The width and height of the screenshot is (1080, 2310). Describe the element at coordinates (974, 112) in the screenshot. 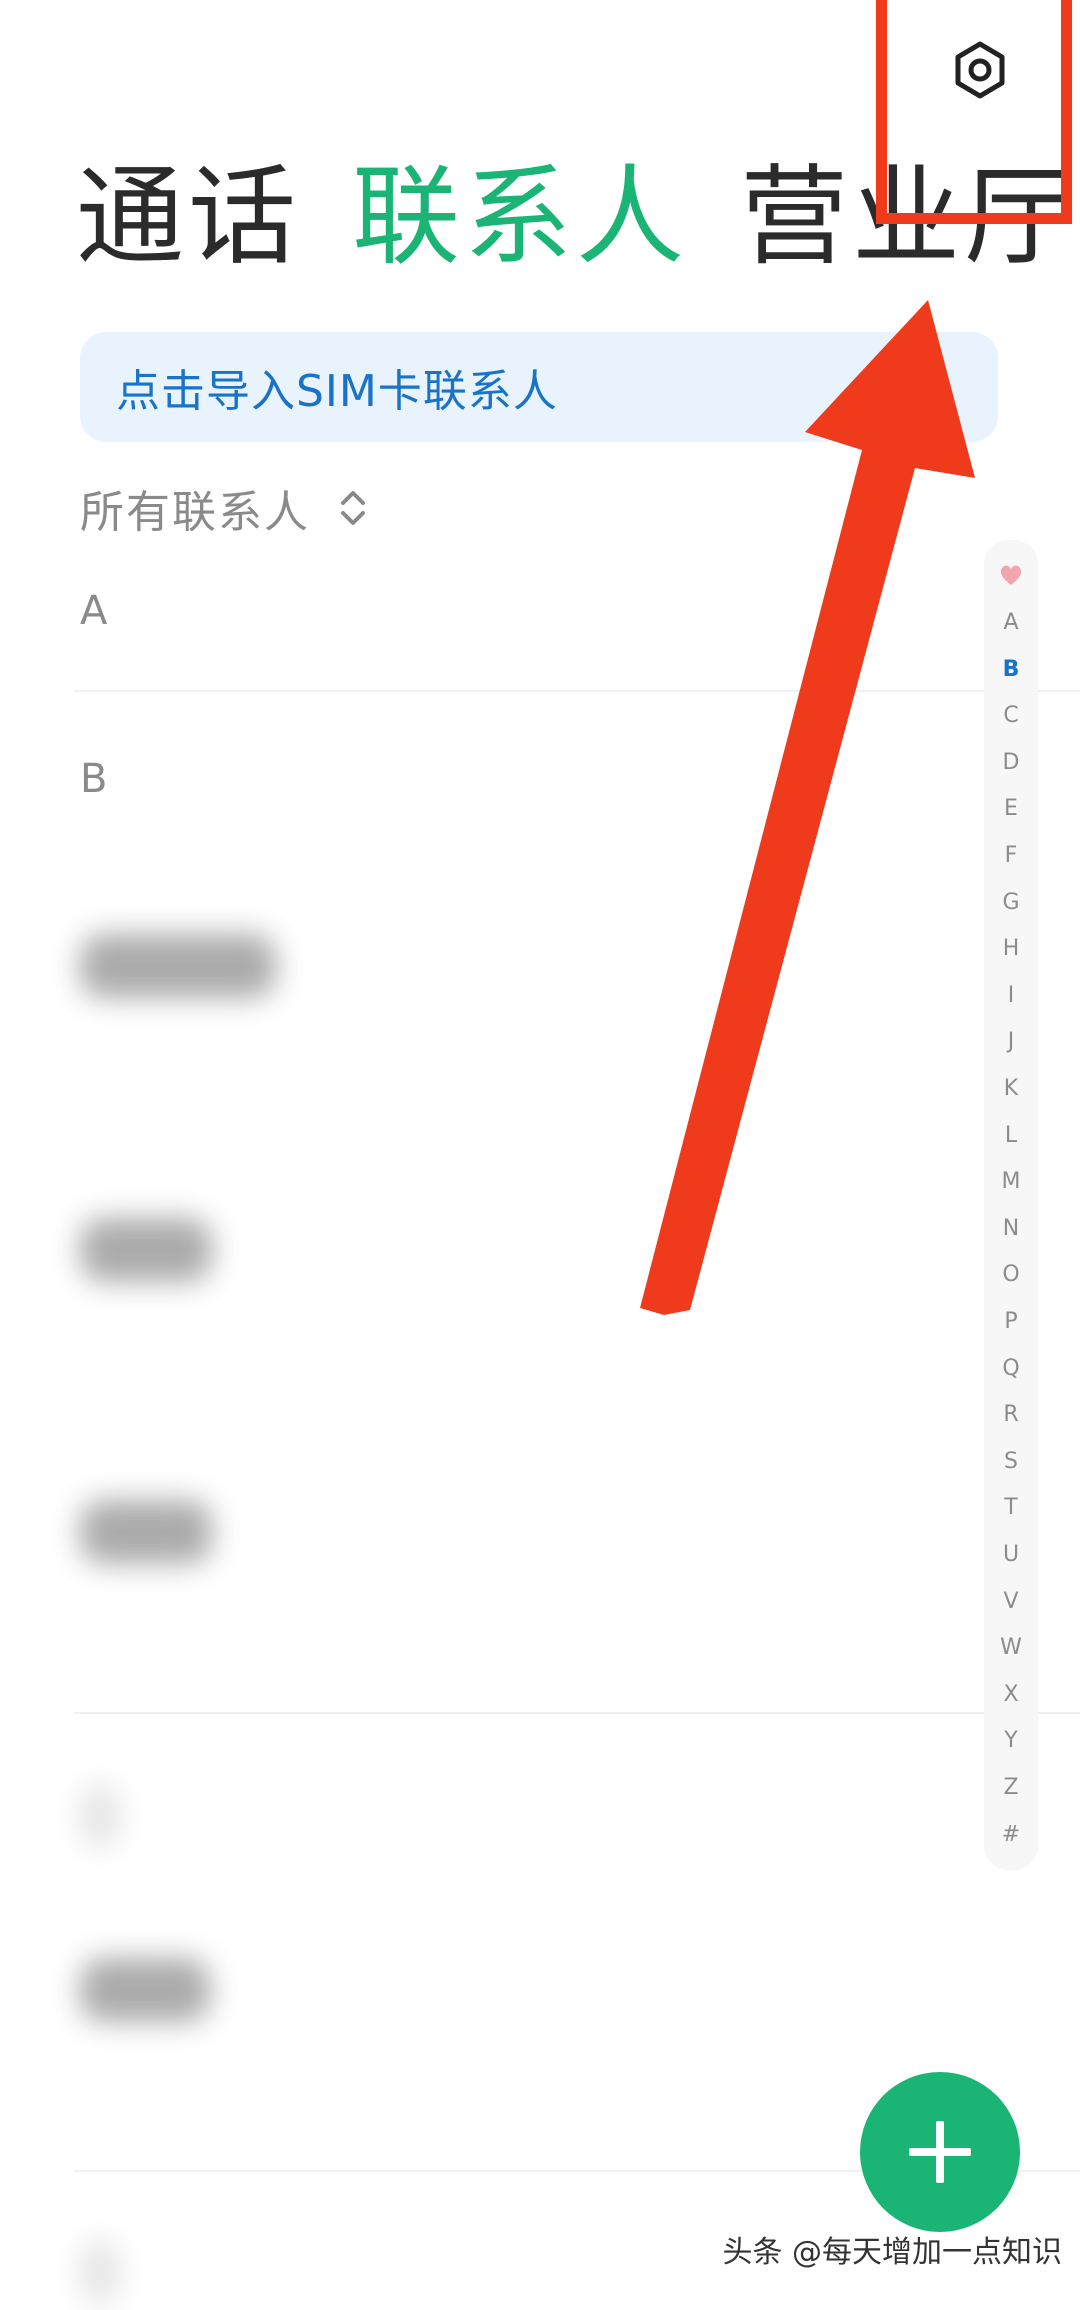

I see `annotation-highlight-box` at that location.